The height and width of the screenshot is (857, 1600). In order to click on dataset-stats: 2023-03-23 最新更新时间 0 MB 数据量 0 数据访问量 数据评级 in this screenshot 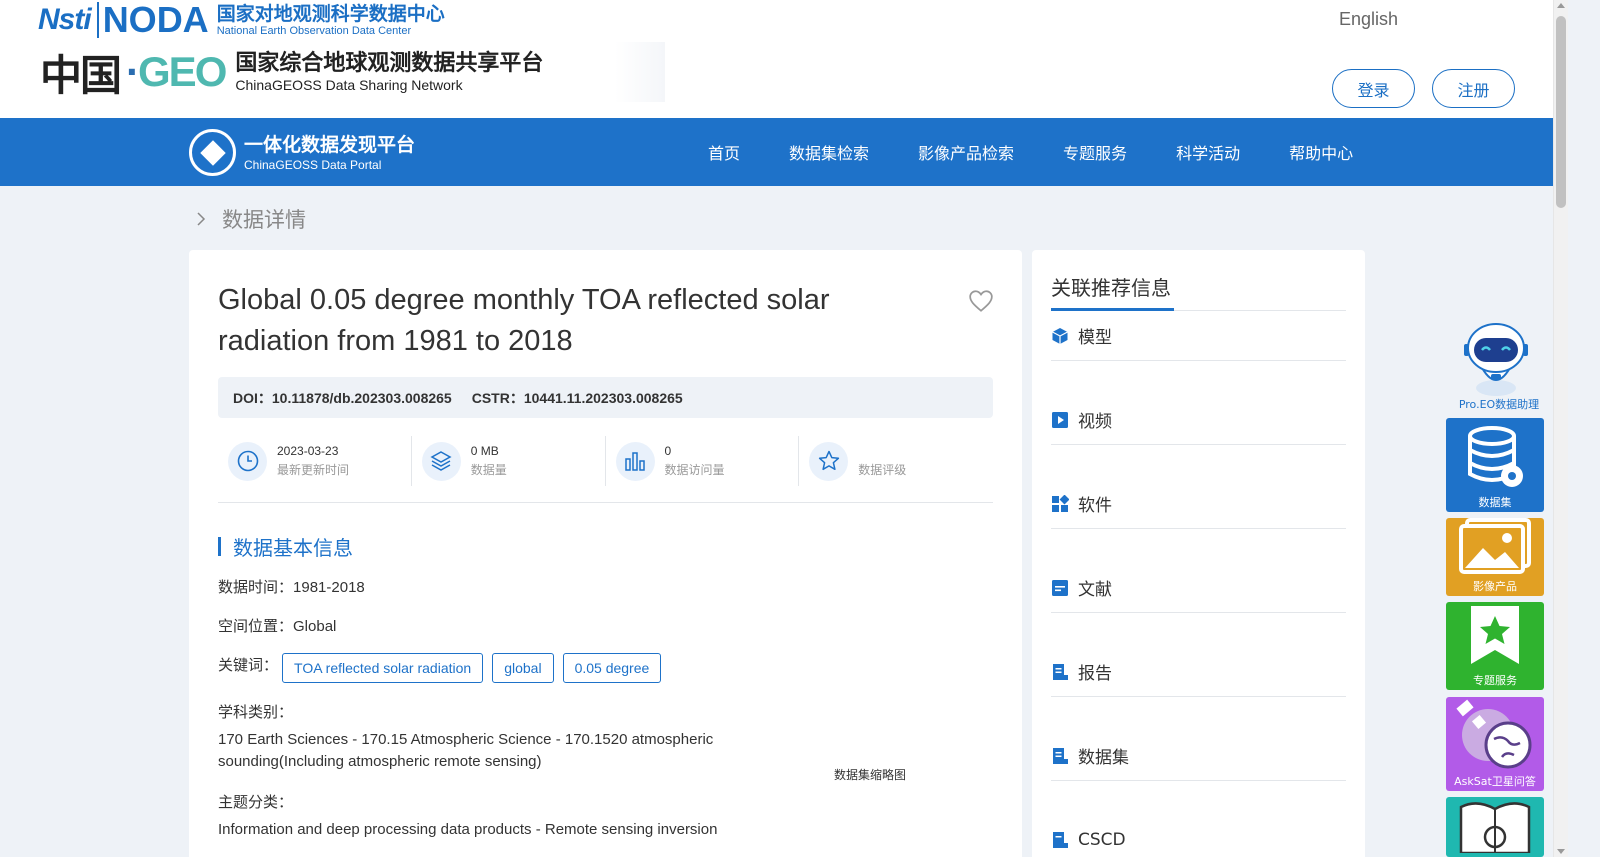, I will do `click(605, 461)`.